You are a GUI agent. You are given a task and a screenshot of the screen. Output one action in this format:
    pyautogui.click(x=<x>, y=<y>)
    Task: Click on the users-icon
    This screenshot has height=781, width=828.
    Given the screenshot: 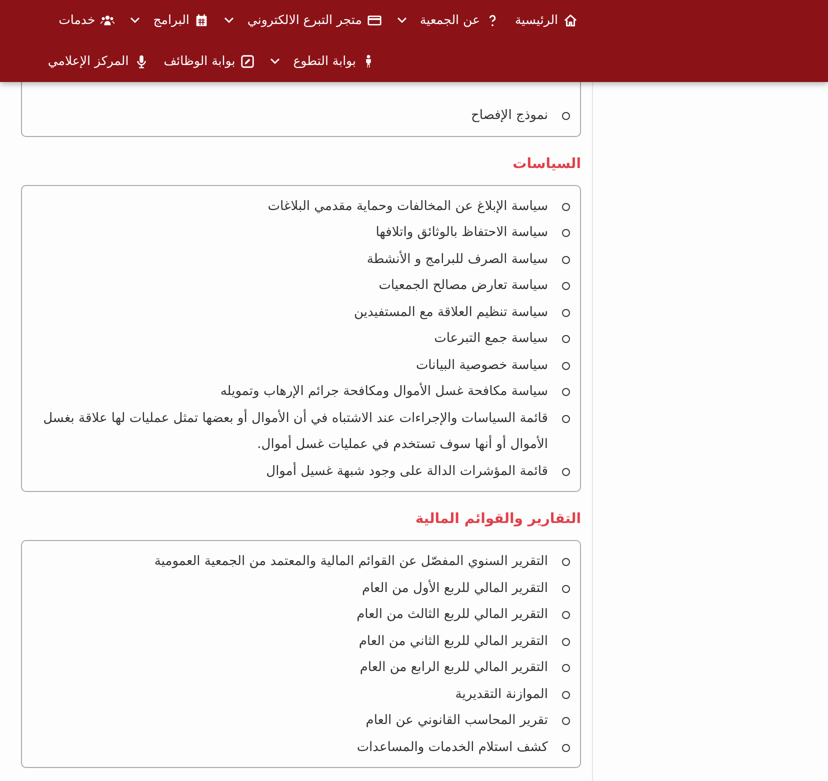 What is the action you would take?
    pyautogui.click(x=108, y=20)
    